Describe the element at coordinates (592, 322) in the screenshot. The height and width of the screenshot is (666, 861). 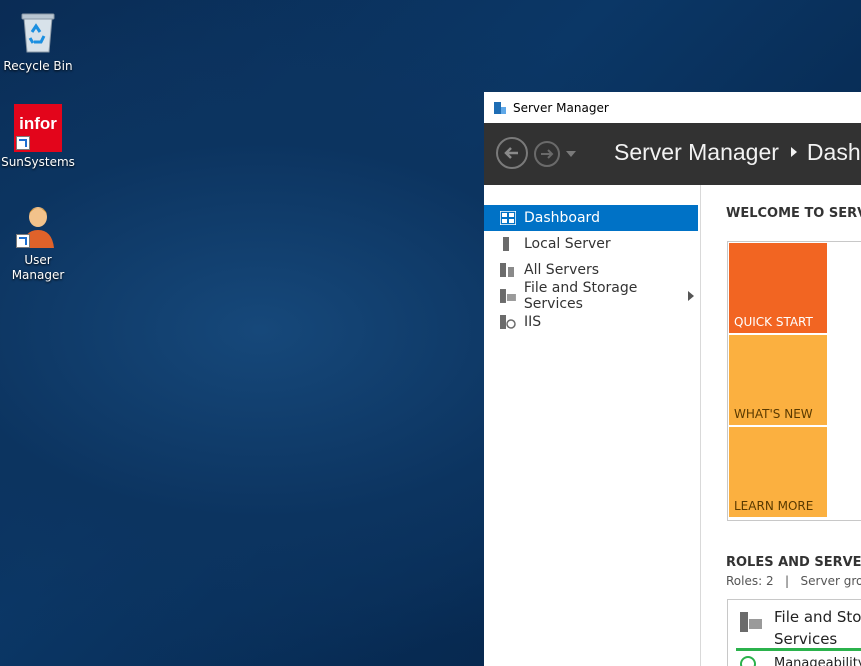
I see `sidebar-item-iis: IIS` at that location.